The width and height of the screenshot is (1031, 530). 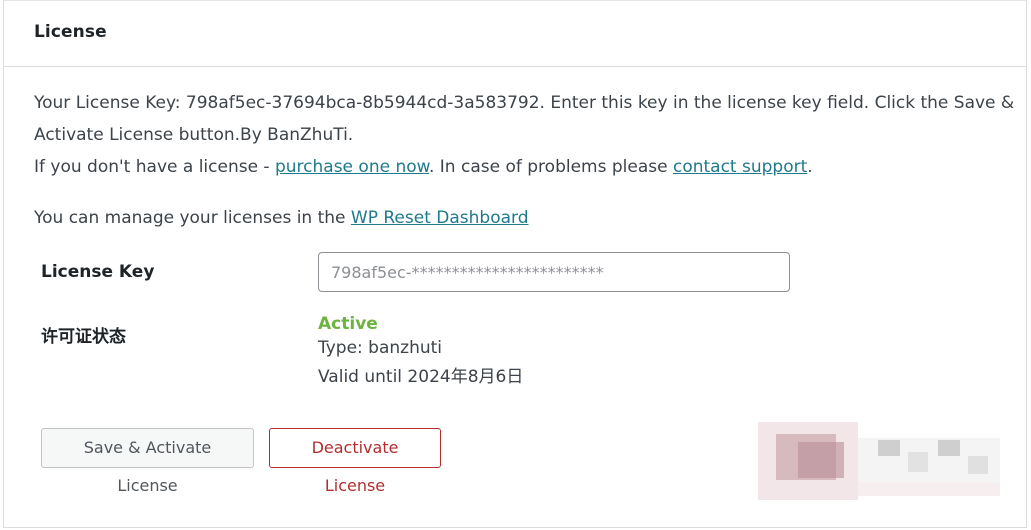 I want to click on status-active-badge: Active, so click(x=348, y=324).